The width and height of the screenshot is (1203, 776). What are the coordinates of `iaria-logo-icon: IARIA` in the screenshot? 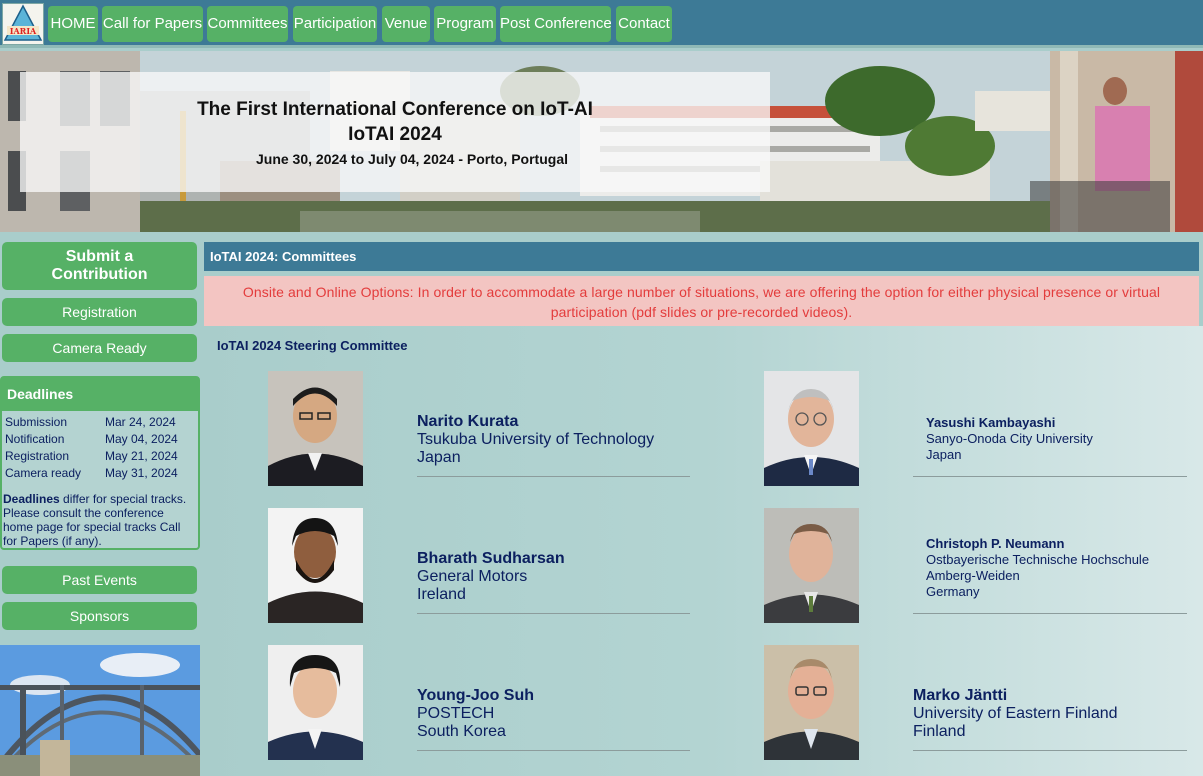 It's located at (23, 22).